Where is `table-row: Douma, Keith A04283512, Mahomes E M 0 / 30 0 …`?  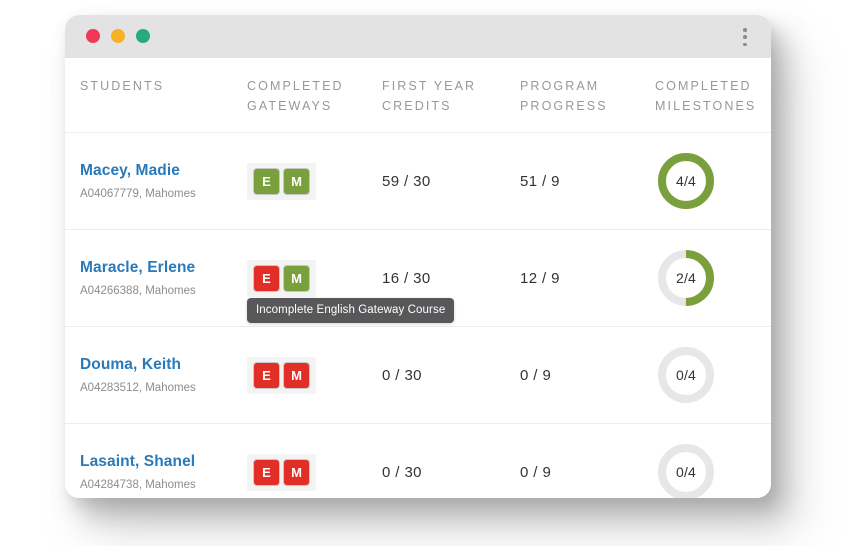
table-row: Douma, Keith A04283512, Mahomes E M 0 / 30 0 … is located at coordinates (418, 375).